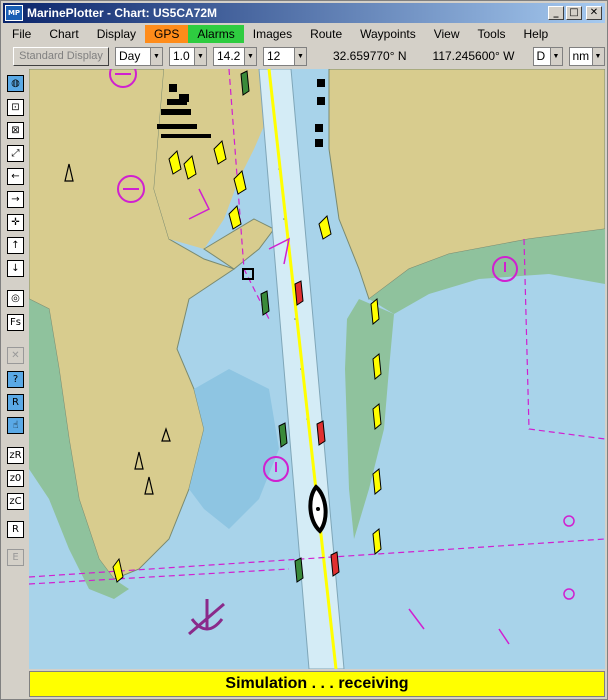 The image size is (608, 700). I want to click on heading-value: D, so click(541, 56).